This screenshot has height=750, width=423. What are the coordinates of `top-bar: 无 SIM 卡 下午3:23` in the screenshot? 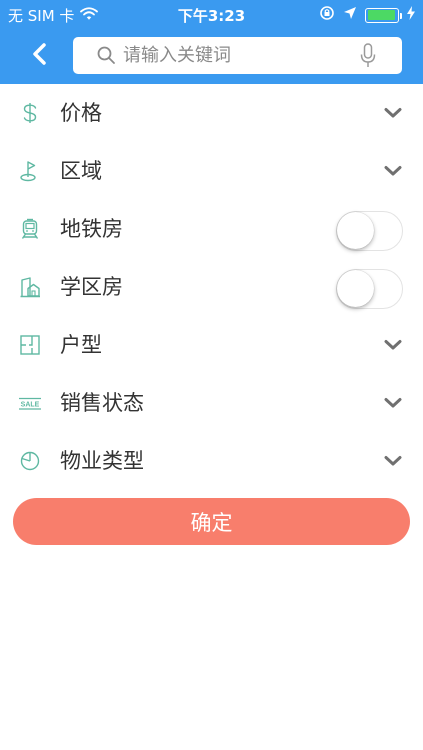 It's located at (211, 42).